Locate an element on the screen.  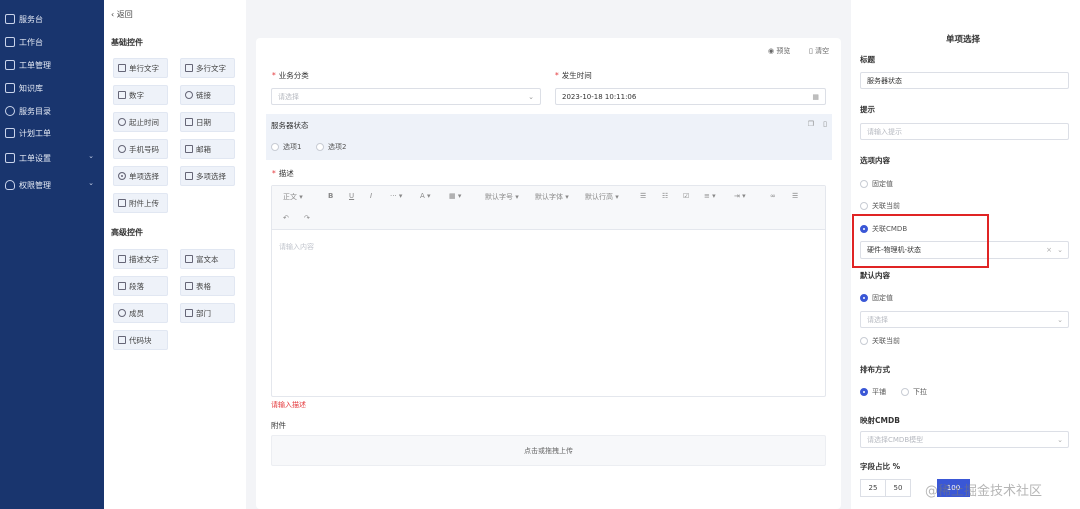
bold-icon: B is located at coordinates (330, 196).